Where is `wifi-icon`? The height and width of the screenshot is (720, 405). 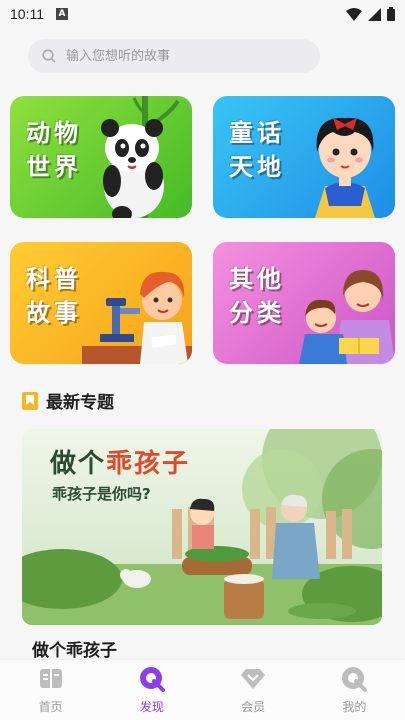 wifi-icon is located at coordinates (354, 14).